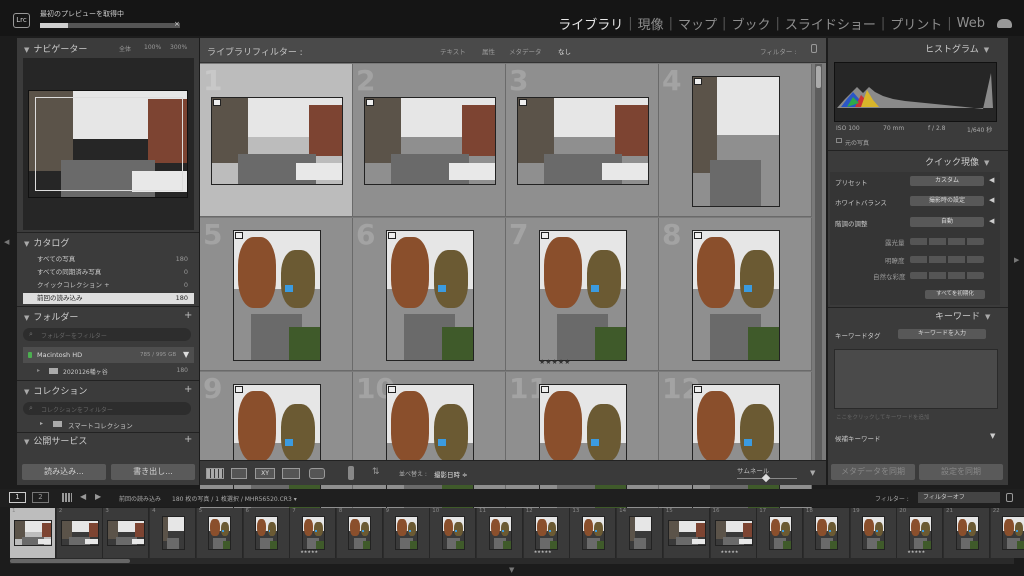  Describe the element at coordinates (500, 533) in the screenshot. I see `filmstrip-frame: 11` at that location.